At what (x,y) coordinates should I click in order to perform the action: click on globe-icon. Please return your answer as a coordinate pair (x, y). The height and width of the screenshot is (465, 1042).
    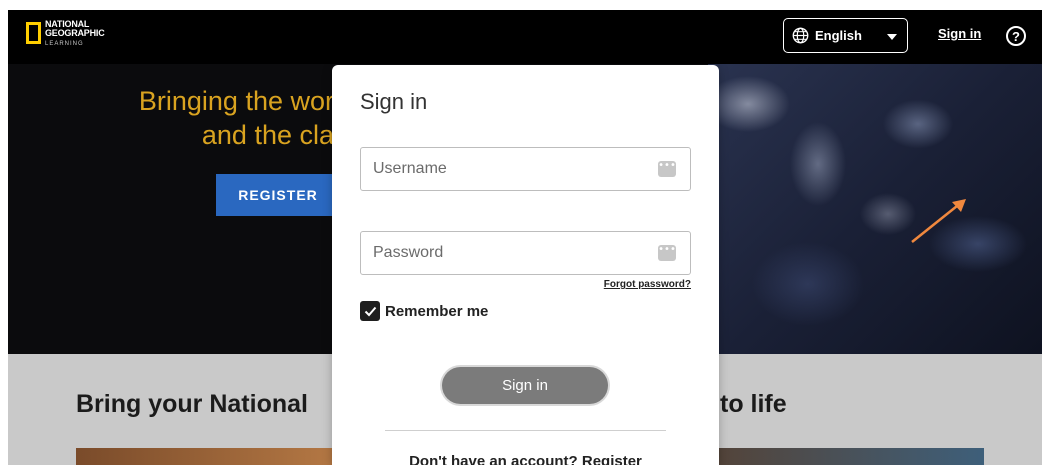
    Looking at the image, I should click on (800, 35).